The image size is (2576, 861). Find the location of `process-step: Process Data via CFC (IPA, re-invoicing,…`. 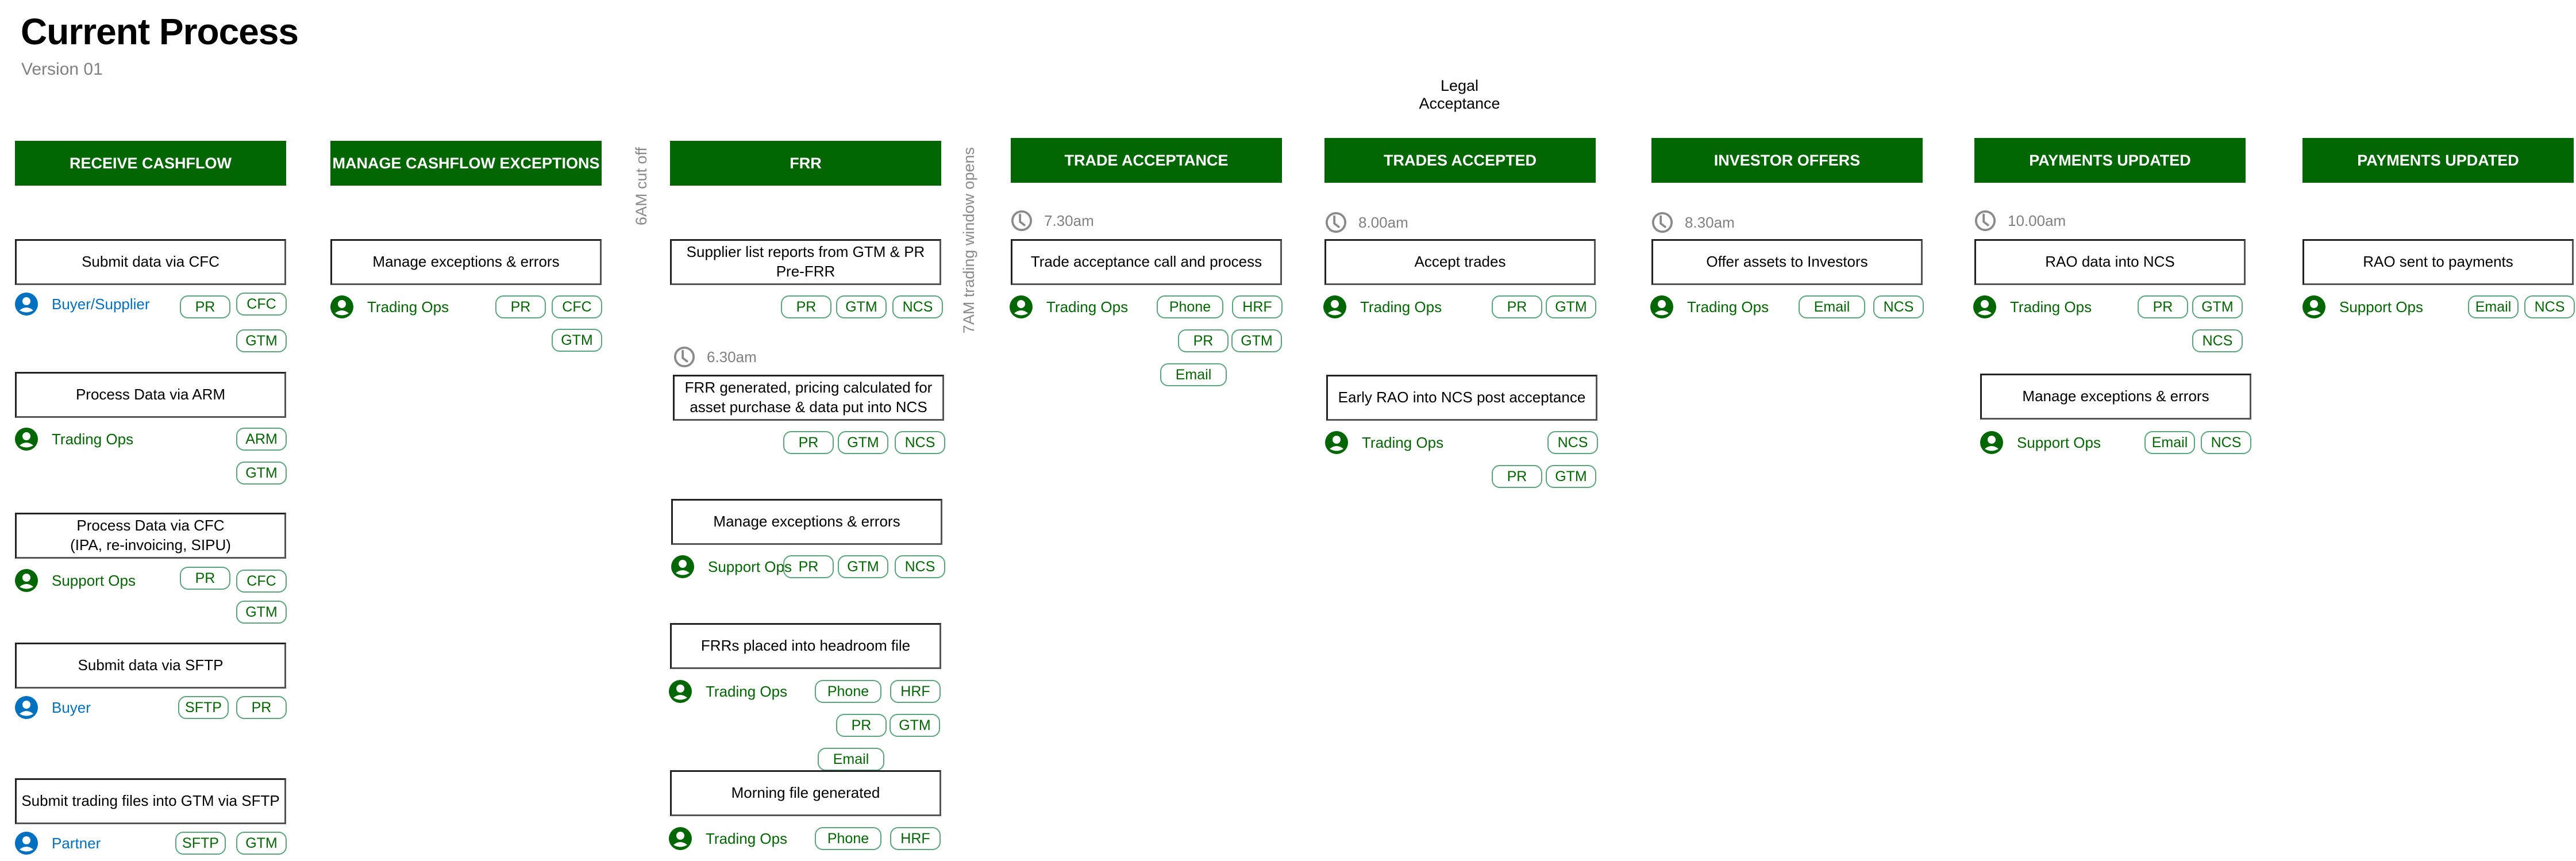

process-step: Process Data via CFC (IPA, re-invoicing,… is located at coordinates (150, 536).